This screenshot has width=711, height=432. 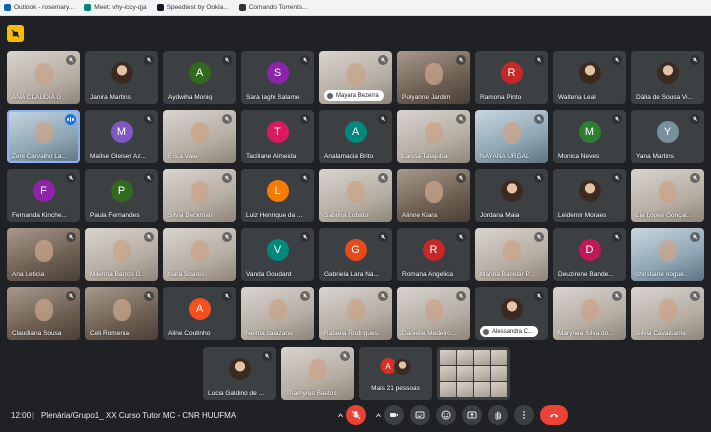 What do you see at coordinates (433, 77) in the screenshot?
I see `participant-tile: Polyanne Jardim` at bounding box center [433, 77].